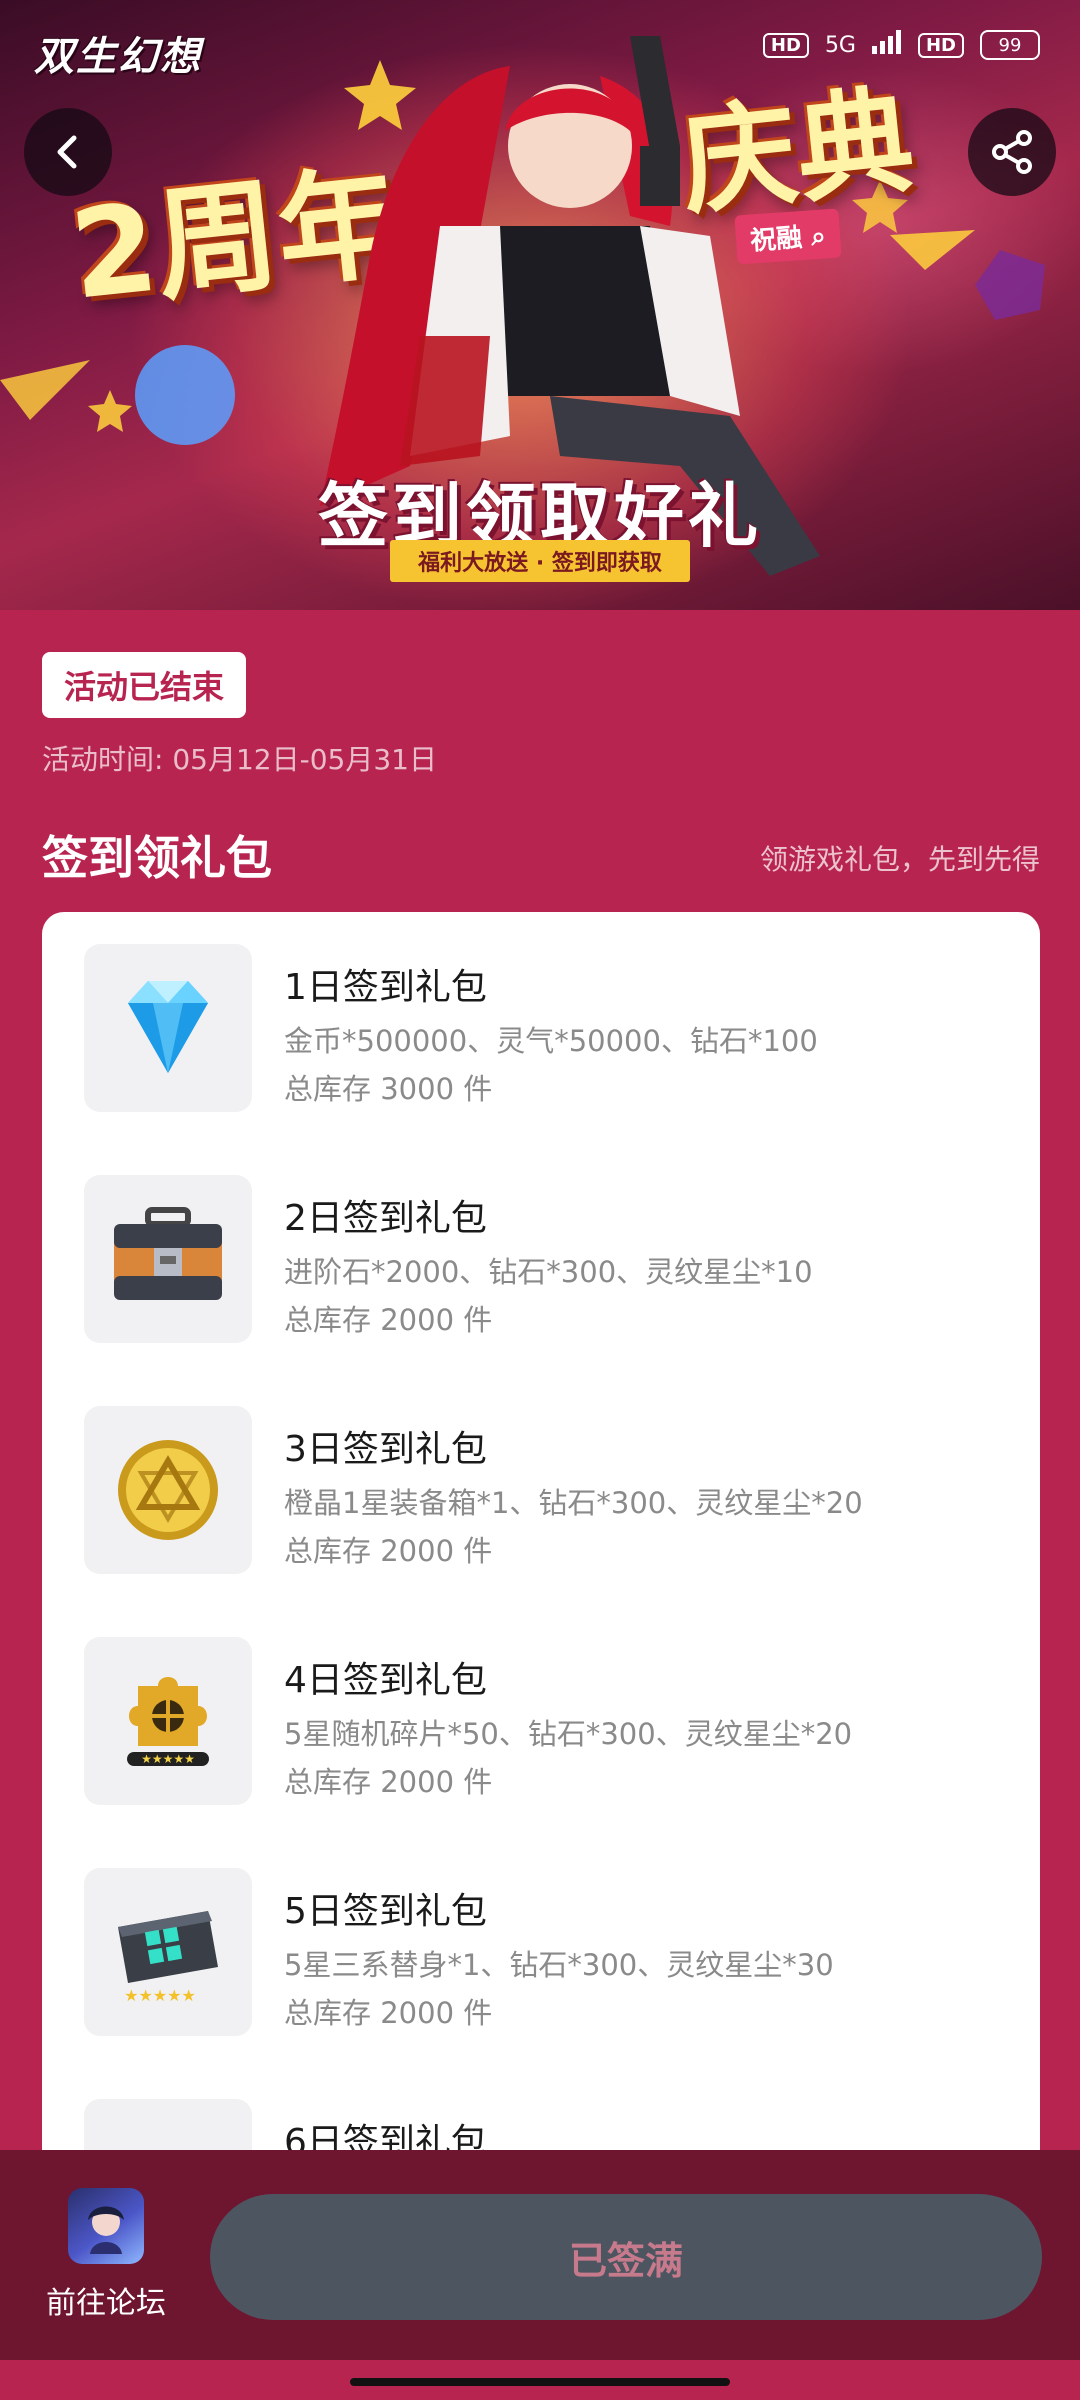 The image size is (1080, 2400). Describe the element at coordinates (559, 1965) in the screenshot. I see `gift-contents: 5星三系替身*1、钻石*300、灵纹星尘*30` at that location.